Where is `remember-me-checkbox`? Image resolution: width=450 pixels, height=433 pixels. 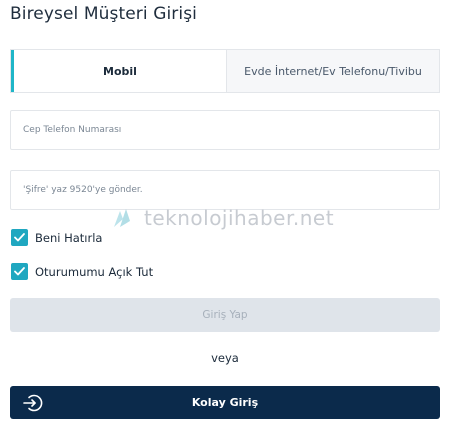
remember-me-checkbox is located at coordinates (19, 237).